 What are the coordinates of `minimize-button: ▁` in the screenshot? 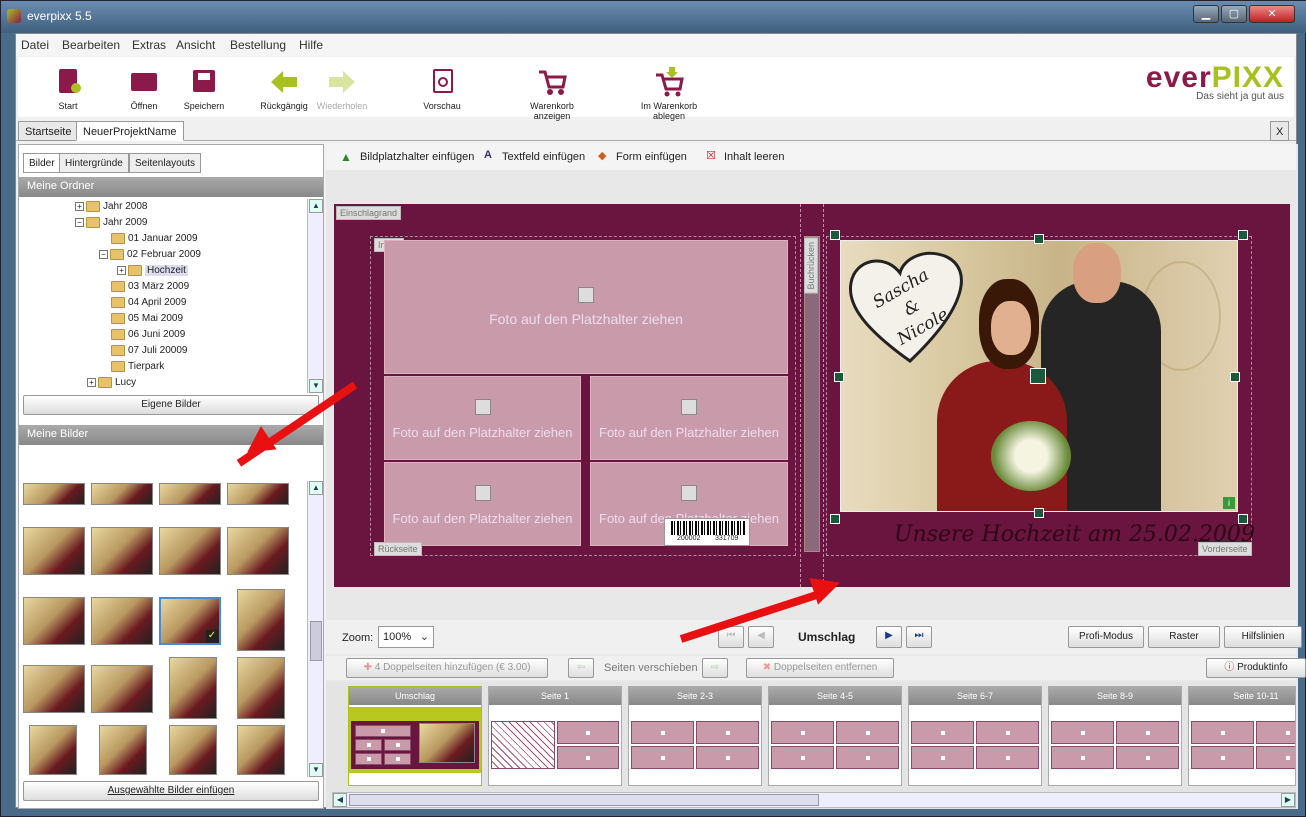 It's located at (1206, 14).